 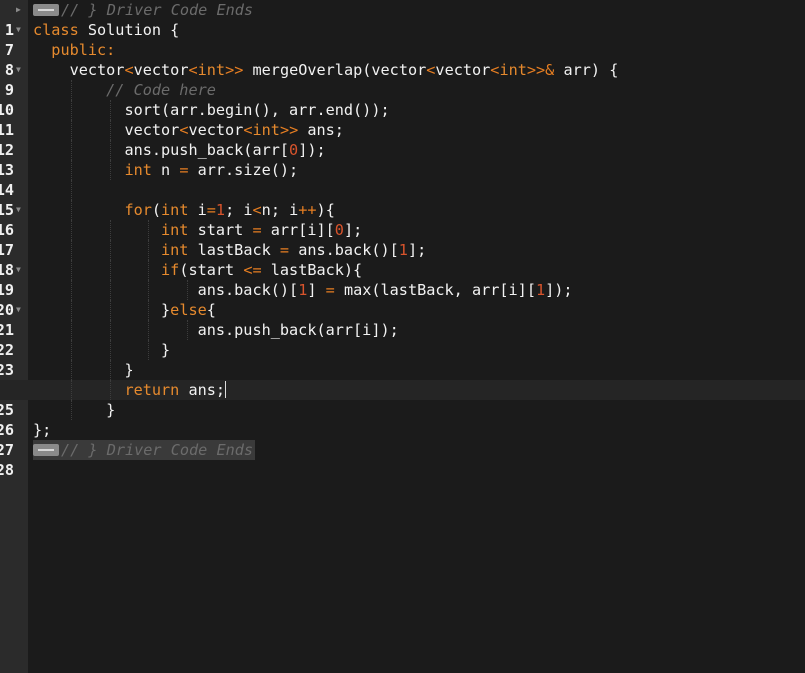 I want to click on code-text: lastBack){, so click(x=312, y=270).